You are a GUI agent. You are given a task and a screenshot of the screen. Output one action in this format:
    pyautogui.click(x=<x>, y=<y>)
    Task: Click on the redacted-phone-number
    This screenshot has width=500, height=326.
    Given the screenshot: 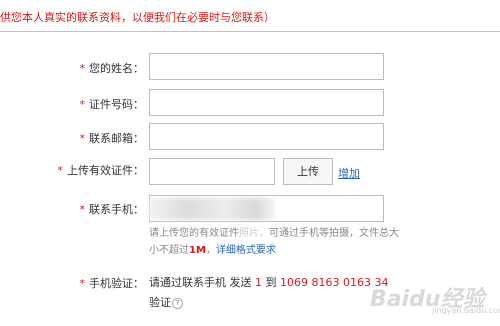 What is the action you would take?
    pyautogui.click(x=212, y=209)
    